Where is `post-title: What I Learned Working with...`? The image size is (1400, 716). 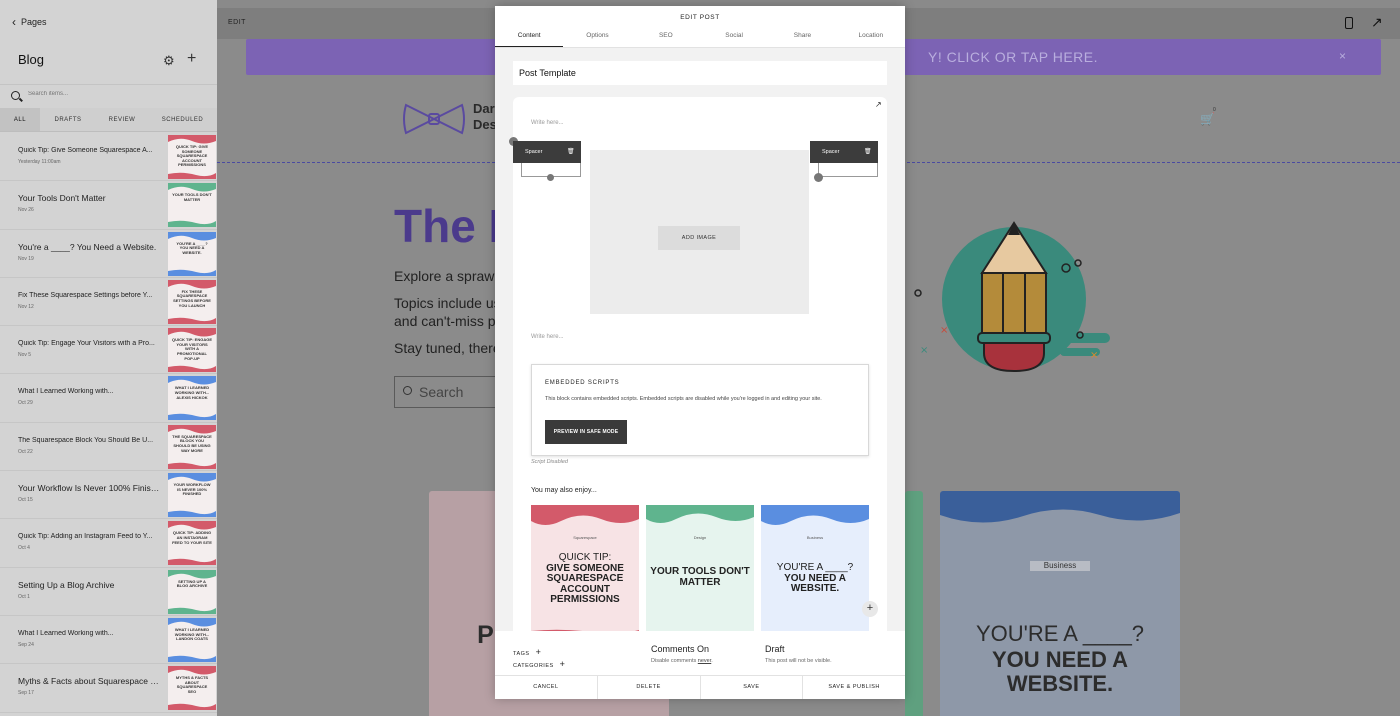 post-title: What I Learned Working with... is located at coordinates (66, 392).